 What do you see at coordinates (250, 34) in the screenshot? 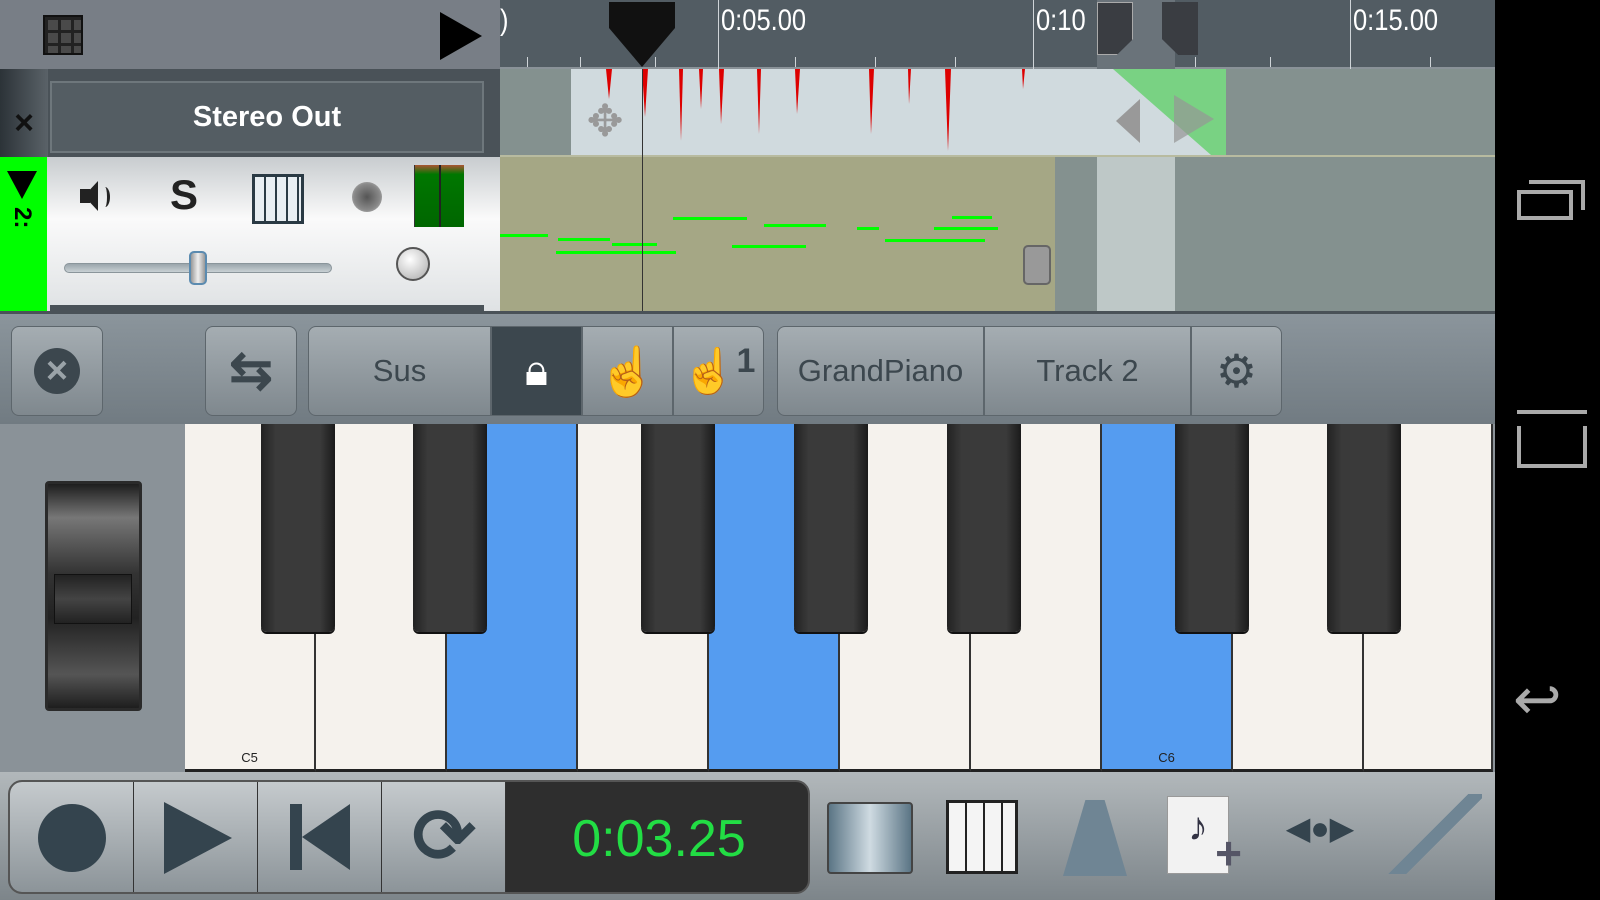
I see `header-bar` at bounding box center [250, 34].